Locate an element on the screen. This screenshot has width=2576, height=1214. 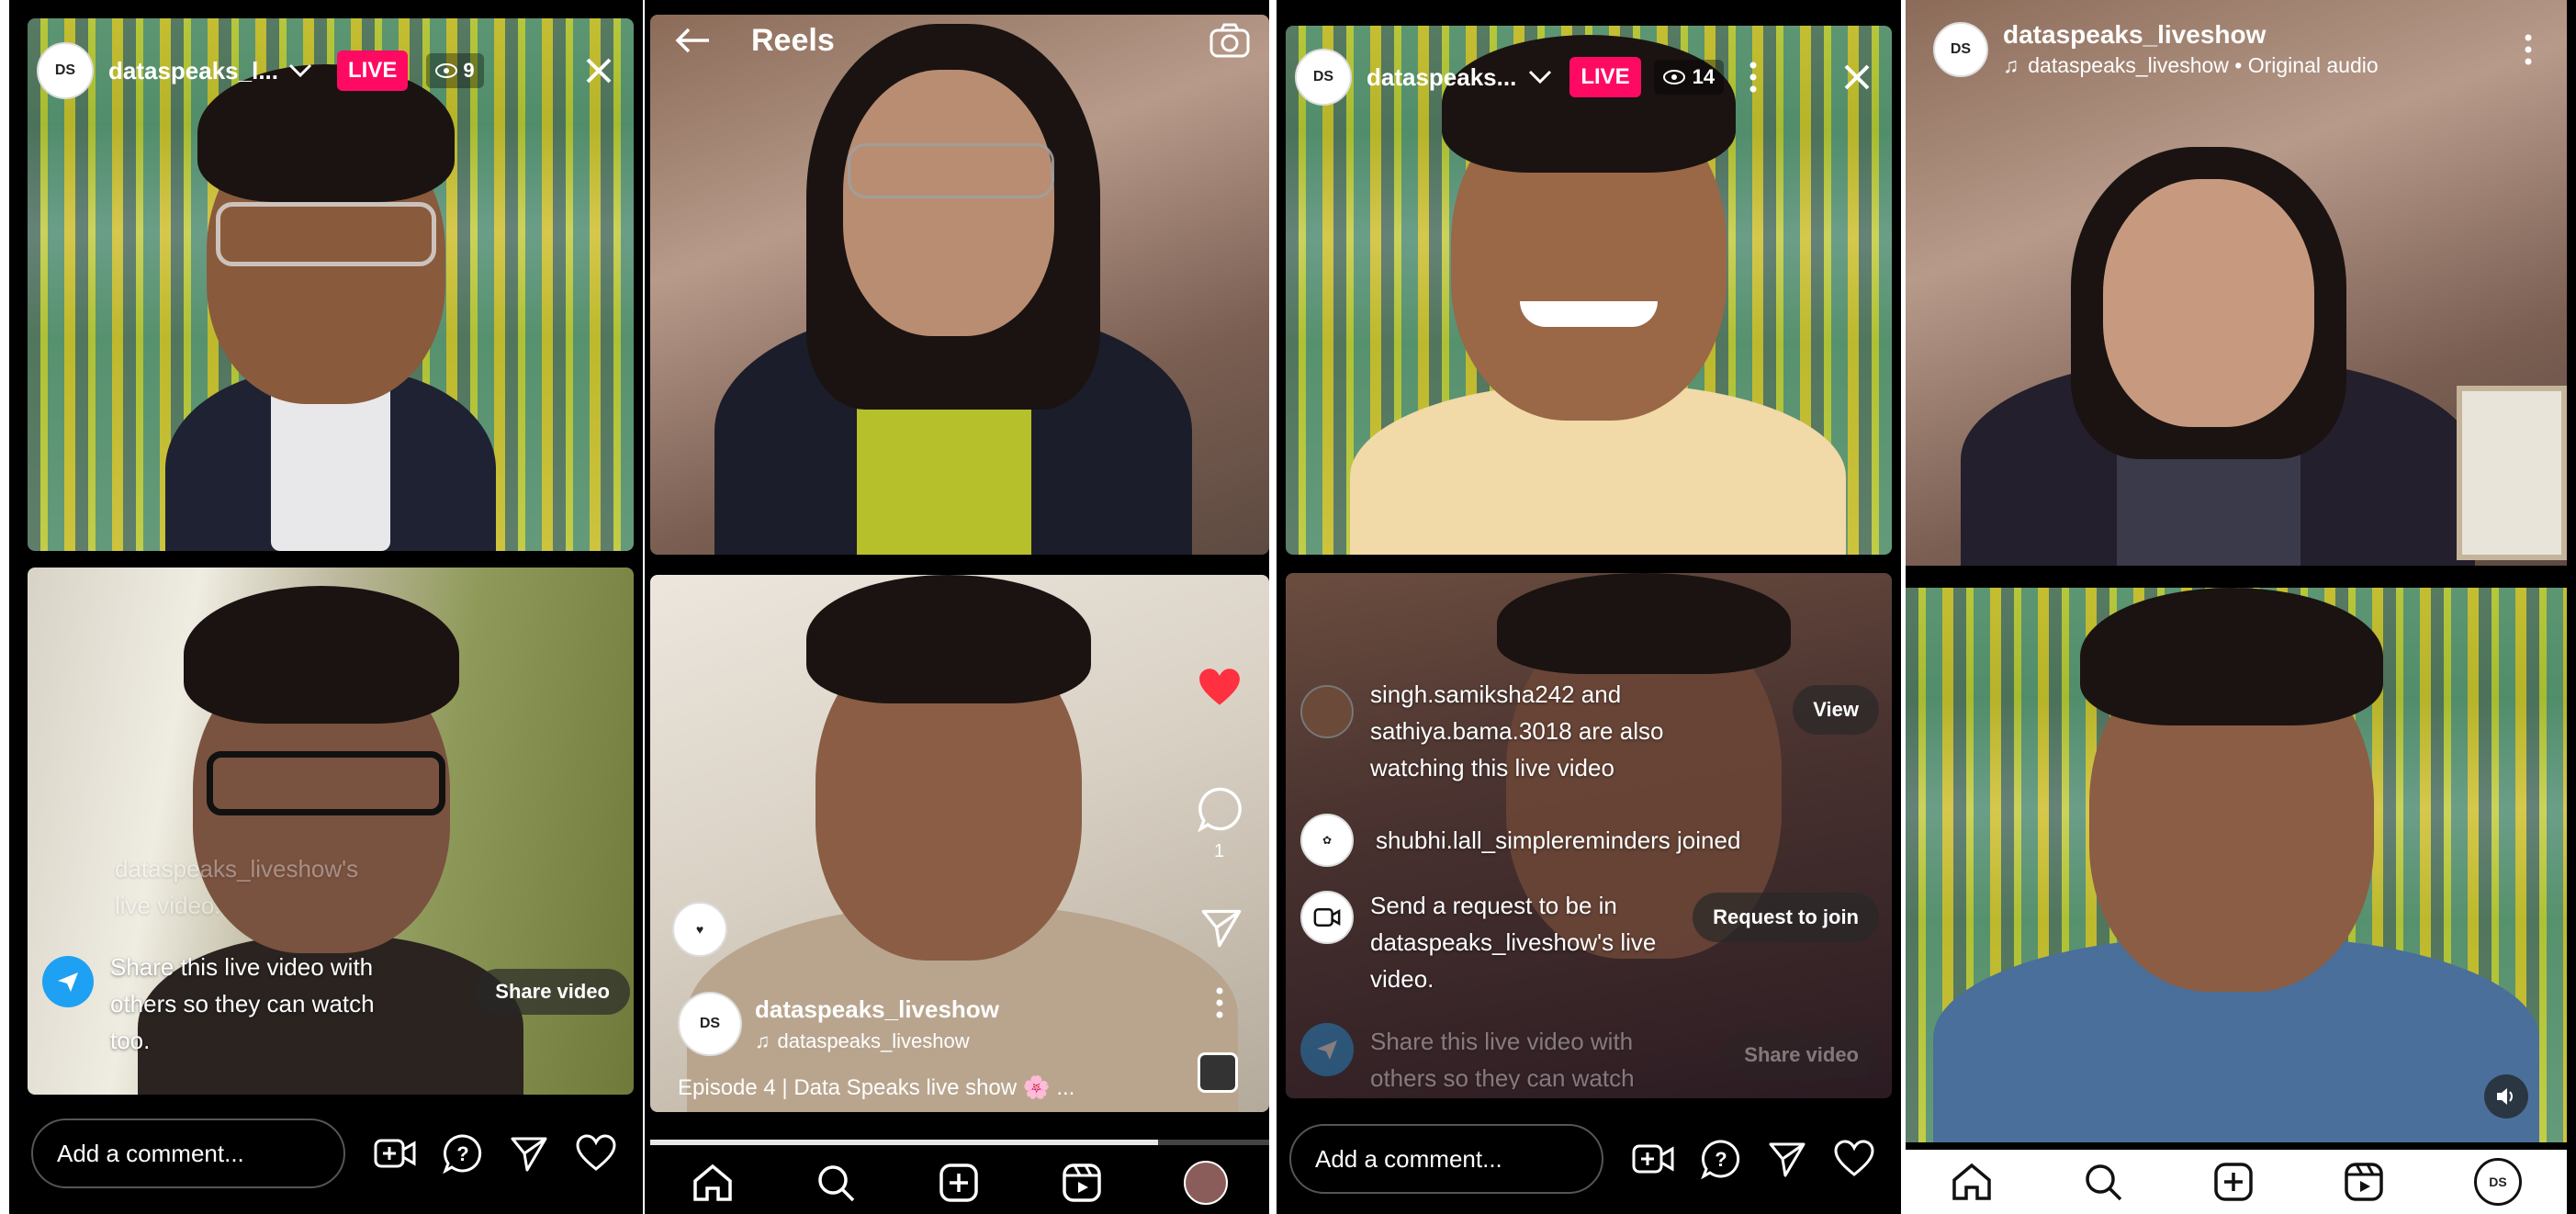
like-heart-icon is located at coordinates (1219, 688).